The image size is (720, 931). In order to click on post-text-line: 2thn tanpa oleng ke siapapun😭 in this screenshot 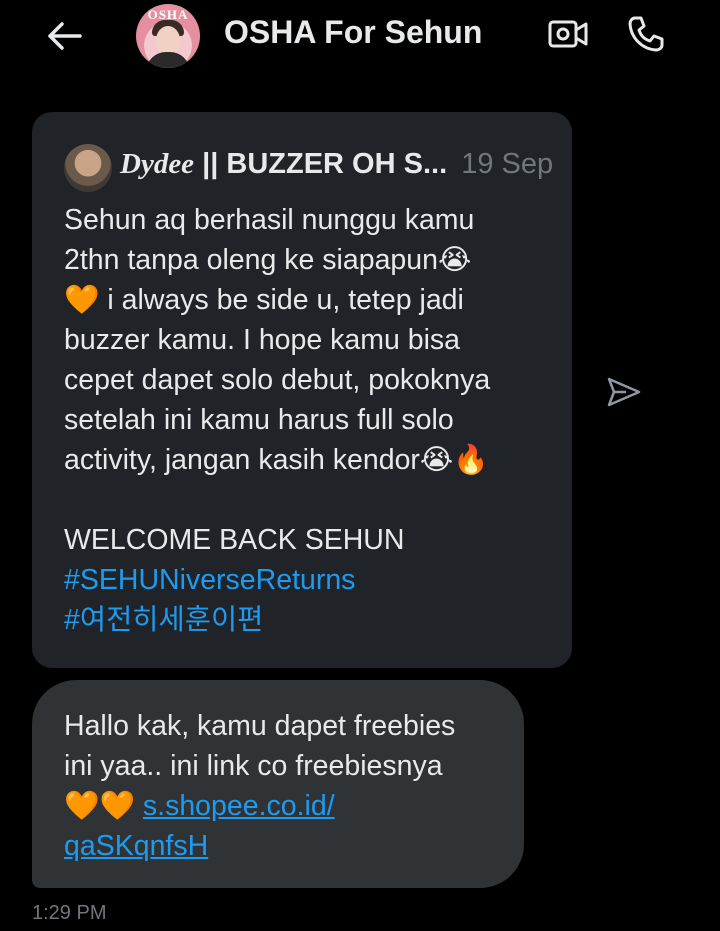, I will do `click(268, 260)`.